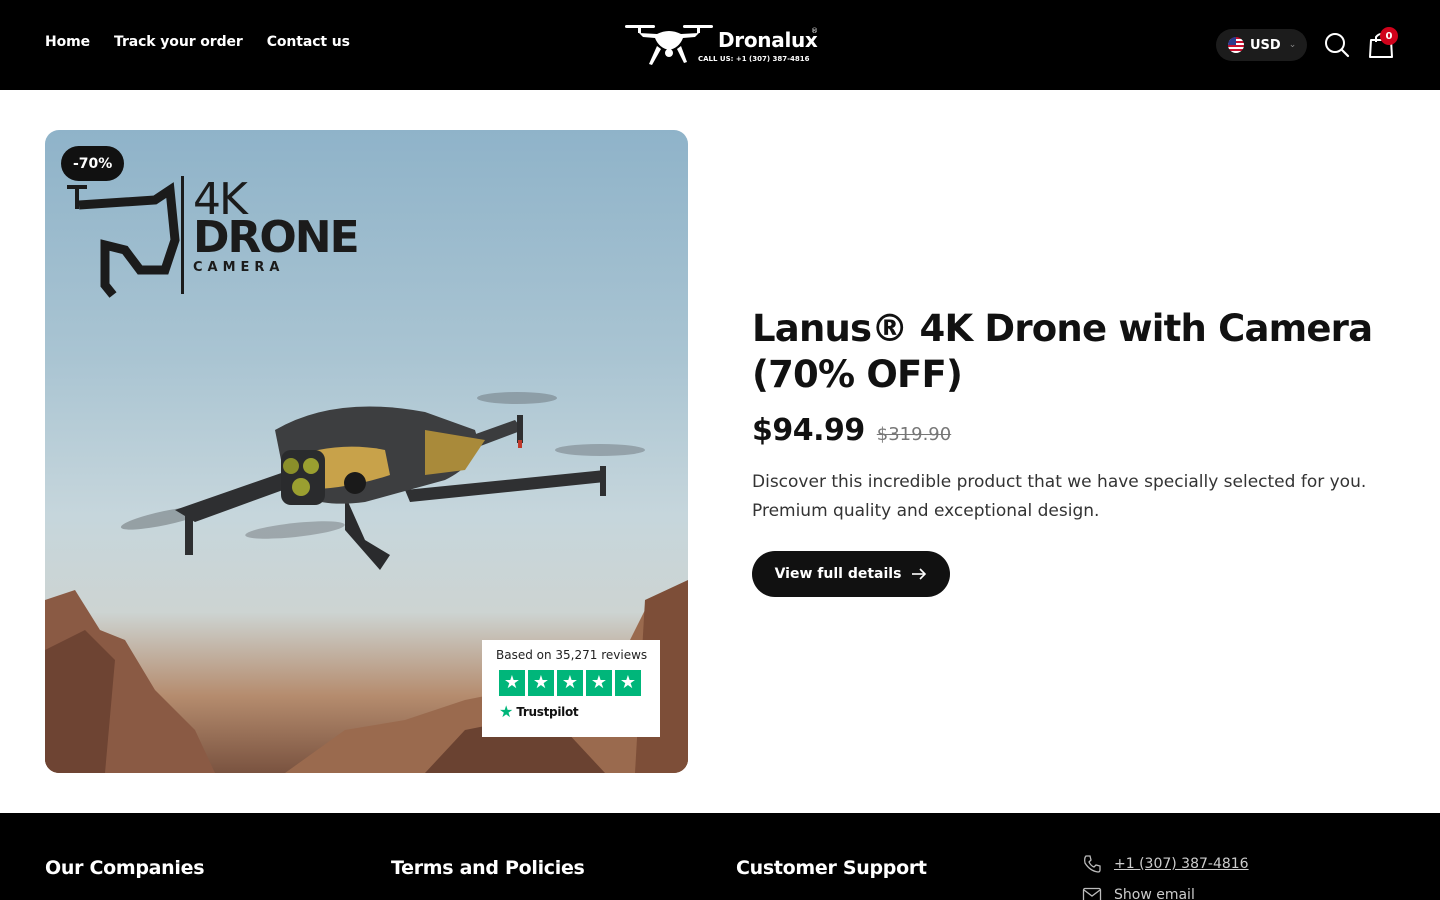 This screenshot has height=900, width=1440. Describe the element at coordinates (808, 430) in the screenshot. I see `product-price: $94.99` at that location.